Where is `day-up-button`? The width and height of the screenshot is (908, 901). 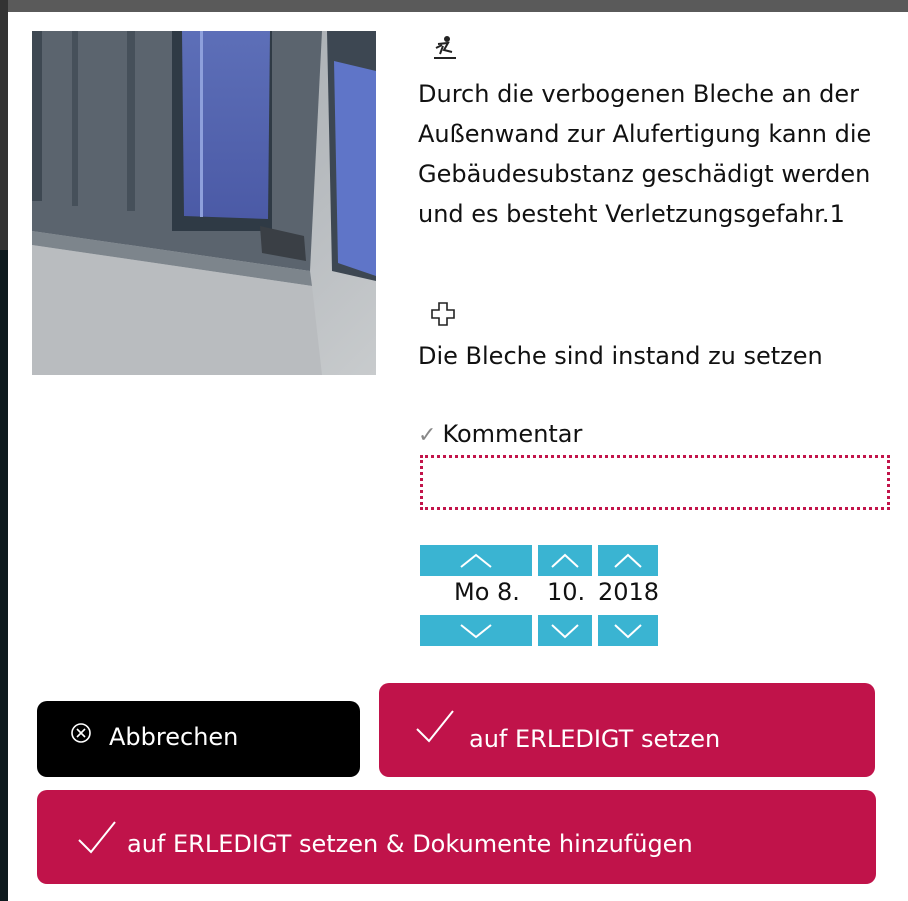
day-up-button is located at coordinates (476, 560).